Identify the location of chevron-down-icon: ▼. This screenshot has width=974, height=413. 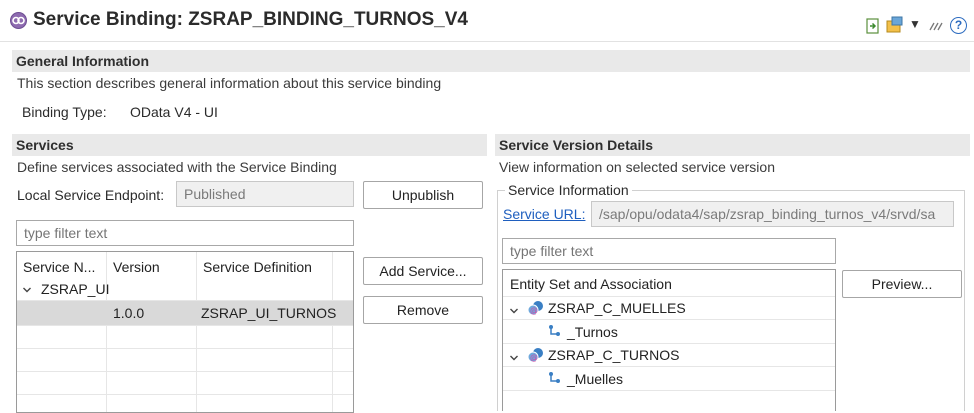
(915, 24).